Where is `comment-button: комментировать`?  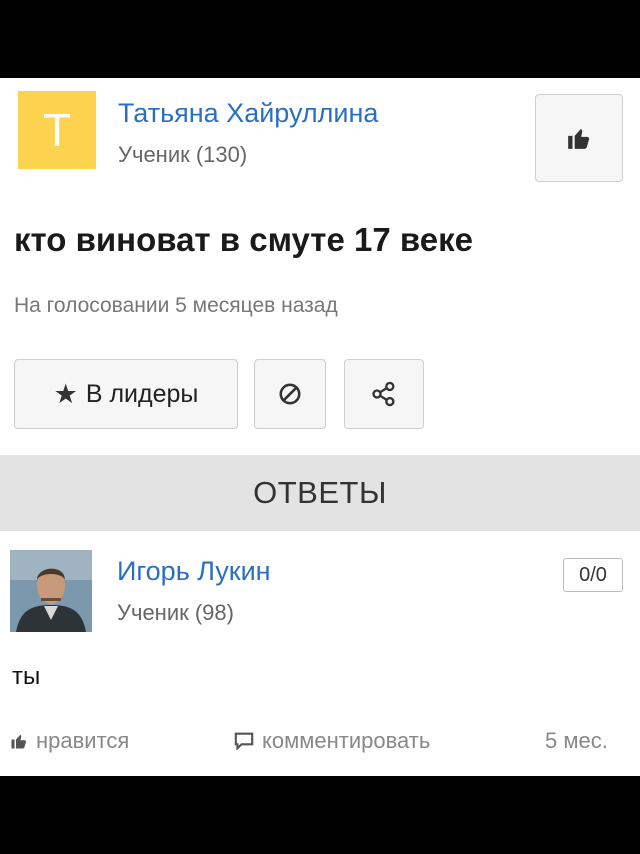 comment-button: комментировать is located at coordinates (332, 741).